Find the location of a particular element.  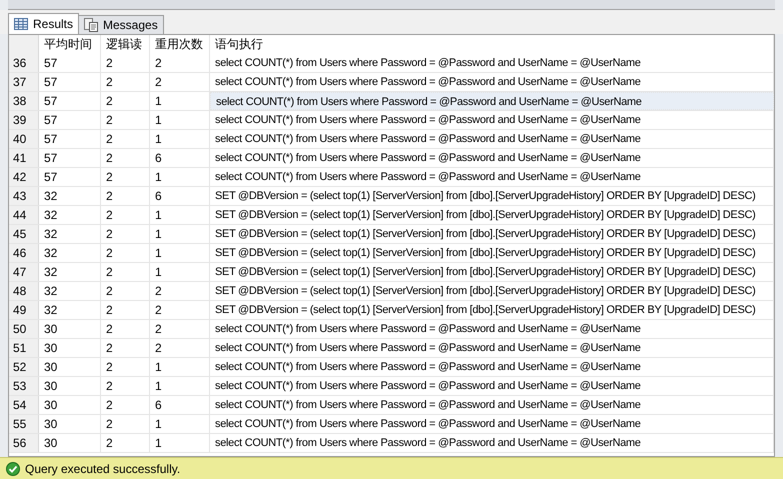

row-number: 55 is located at coordinates (24, 424).